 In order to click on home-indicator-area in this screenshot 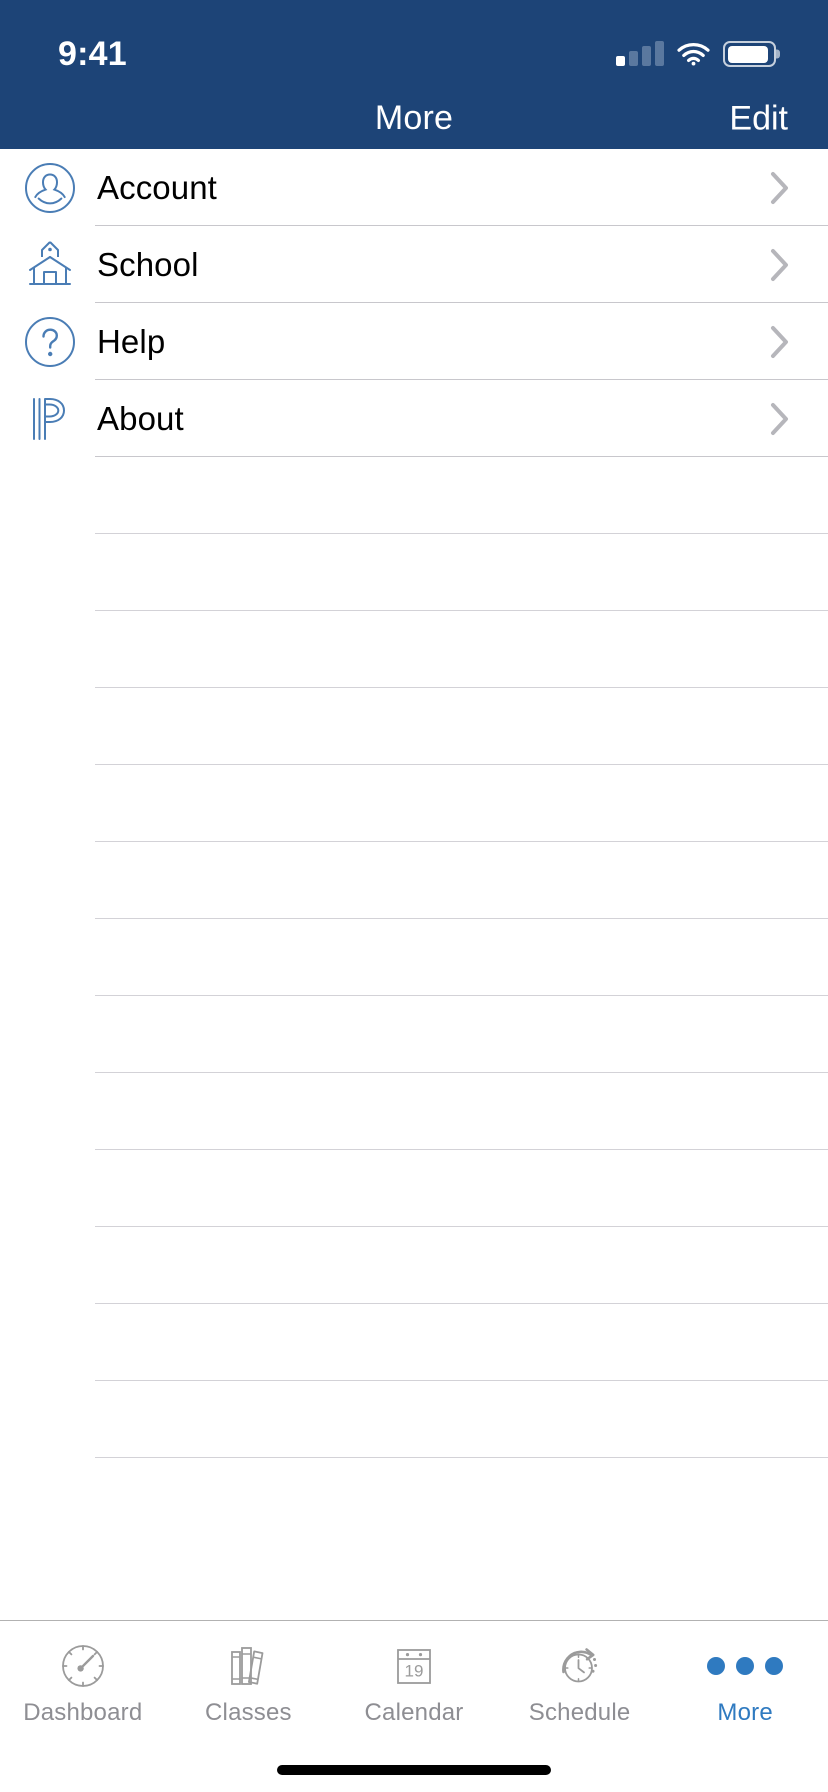, I will do `click(414, 1766)`.